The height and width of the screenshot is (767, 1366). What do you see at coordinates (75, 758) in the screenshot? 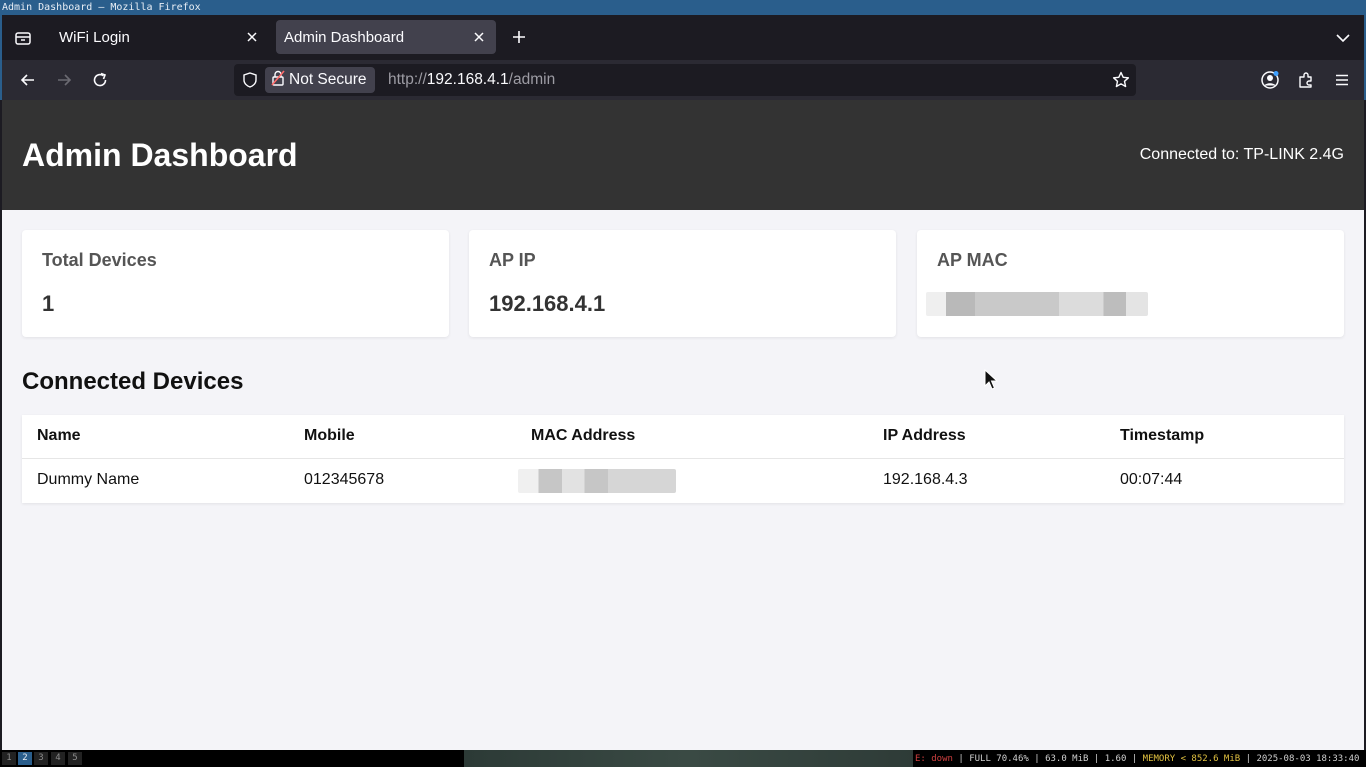
I see `workspace-5: 5` at bounding box center [75, 758].